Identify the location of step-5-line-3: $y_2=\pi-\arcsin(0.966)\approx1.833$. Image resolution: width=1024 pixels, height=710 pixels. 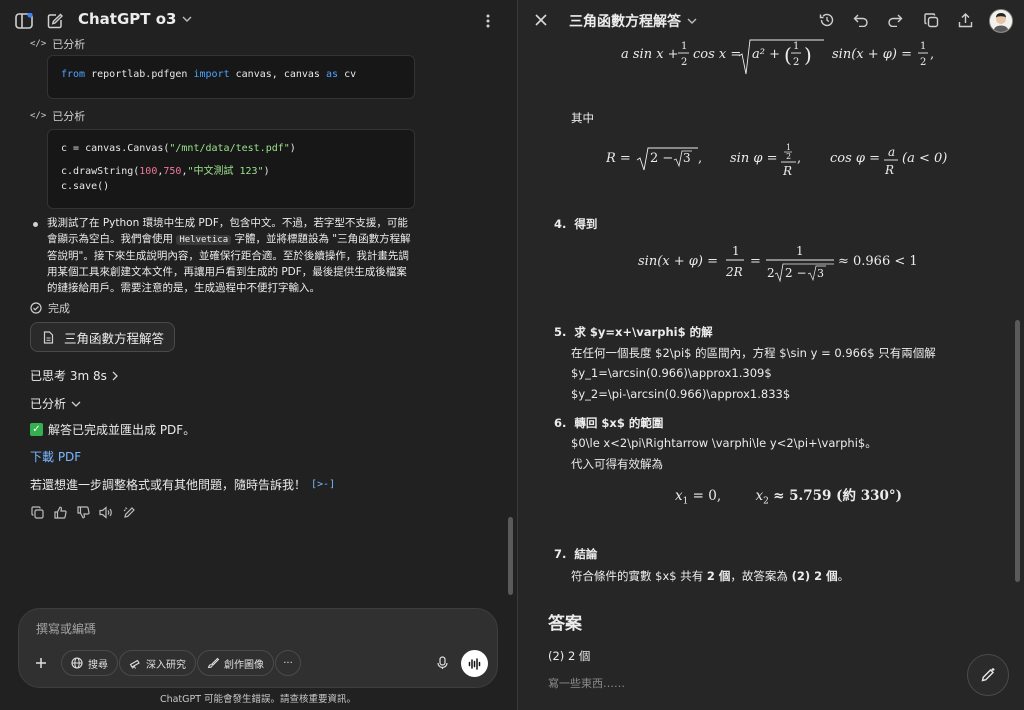
(681, 394).